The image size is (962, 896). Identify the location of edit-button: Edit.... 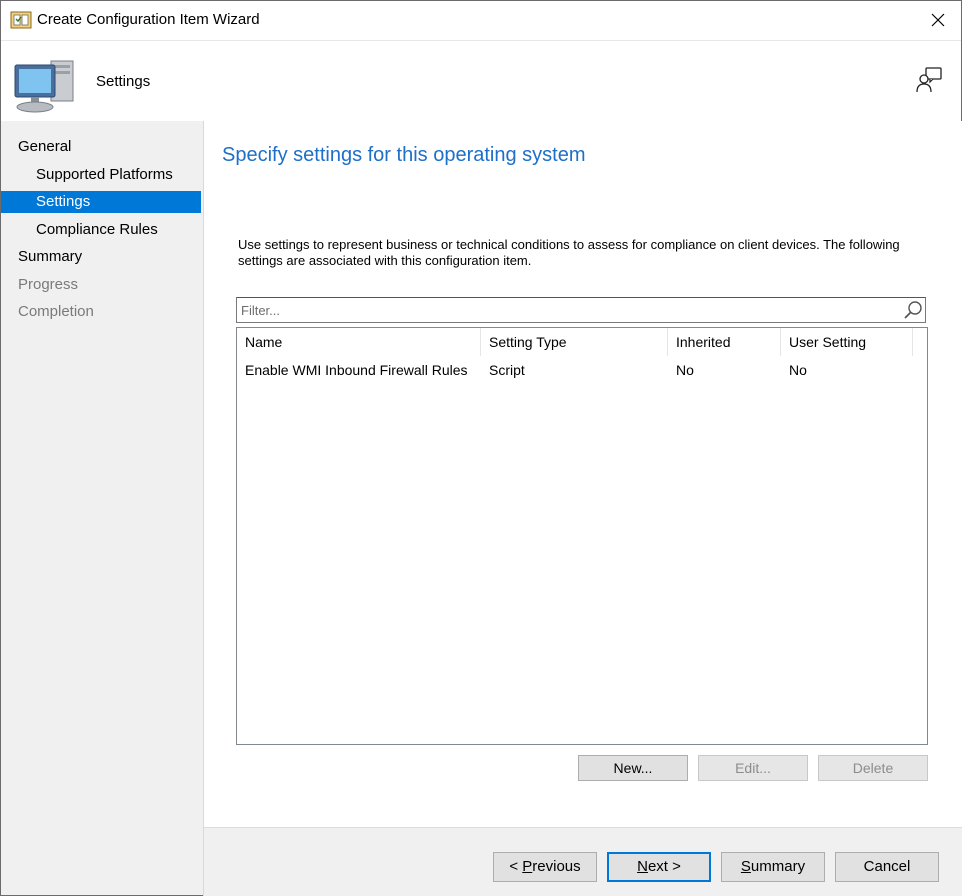
(753, 768).